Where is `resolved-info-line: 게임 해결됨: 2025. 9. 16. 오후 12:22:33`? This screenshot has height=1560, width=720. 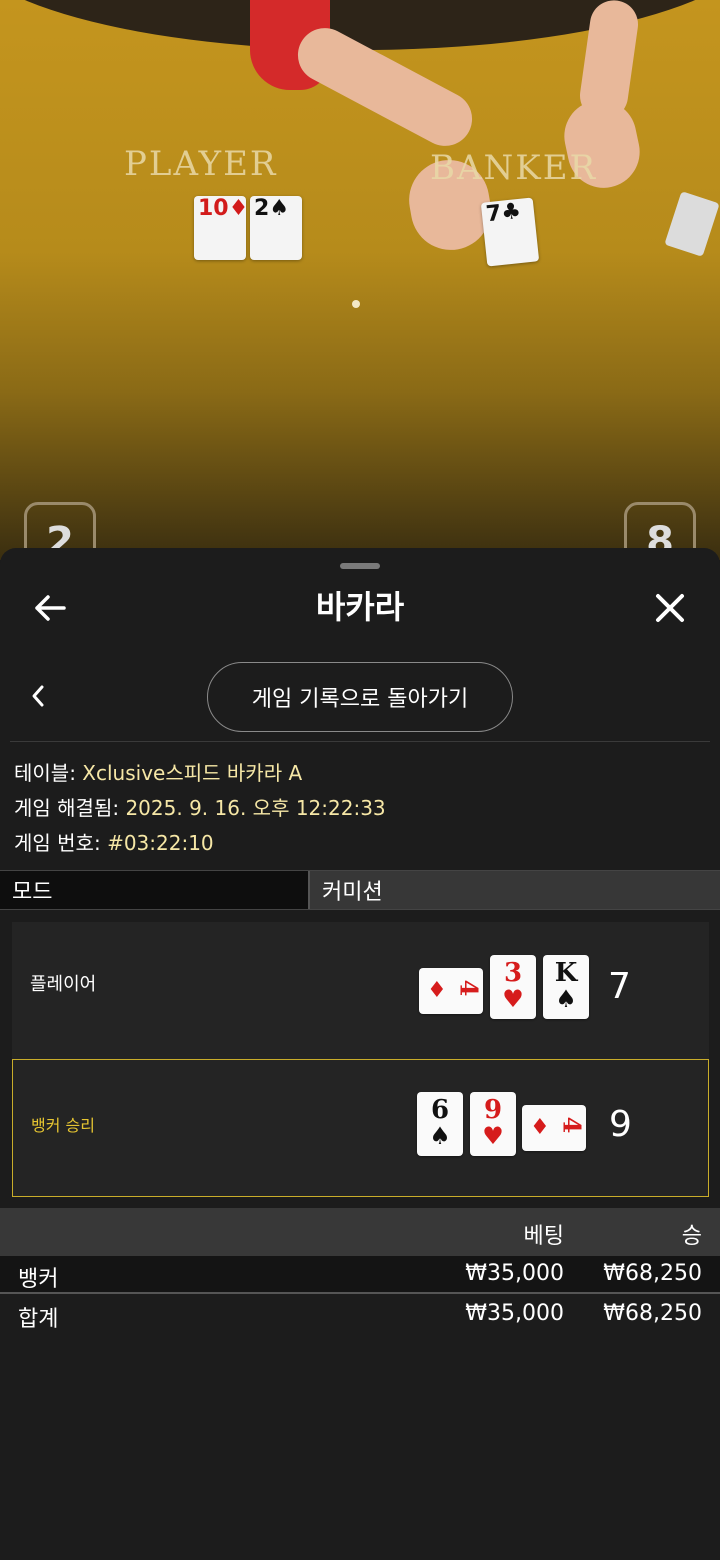 resolved-info-line: 게임 해결됨: 2025. 9. 16. 오후 12:22:33 is located at coordinates (200, 808).